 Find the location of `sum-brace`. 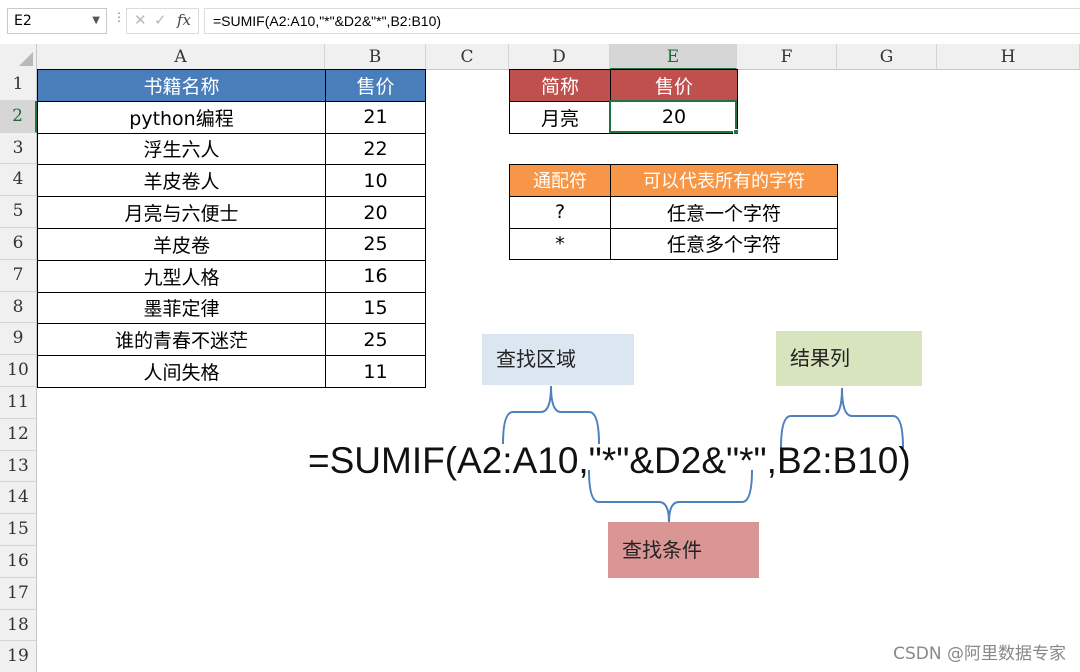

sum-brace is located at coordinates (842, 418).